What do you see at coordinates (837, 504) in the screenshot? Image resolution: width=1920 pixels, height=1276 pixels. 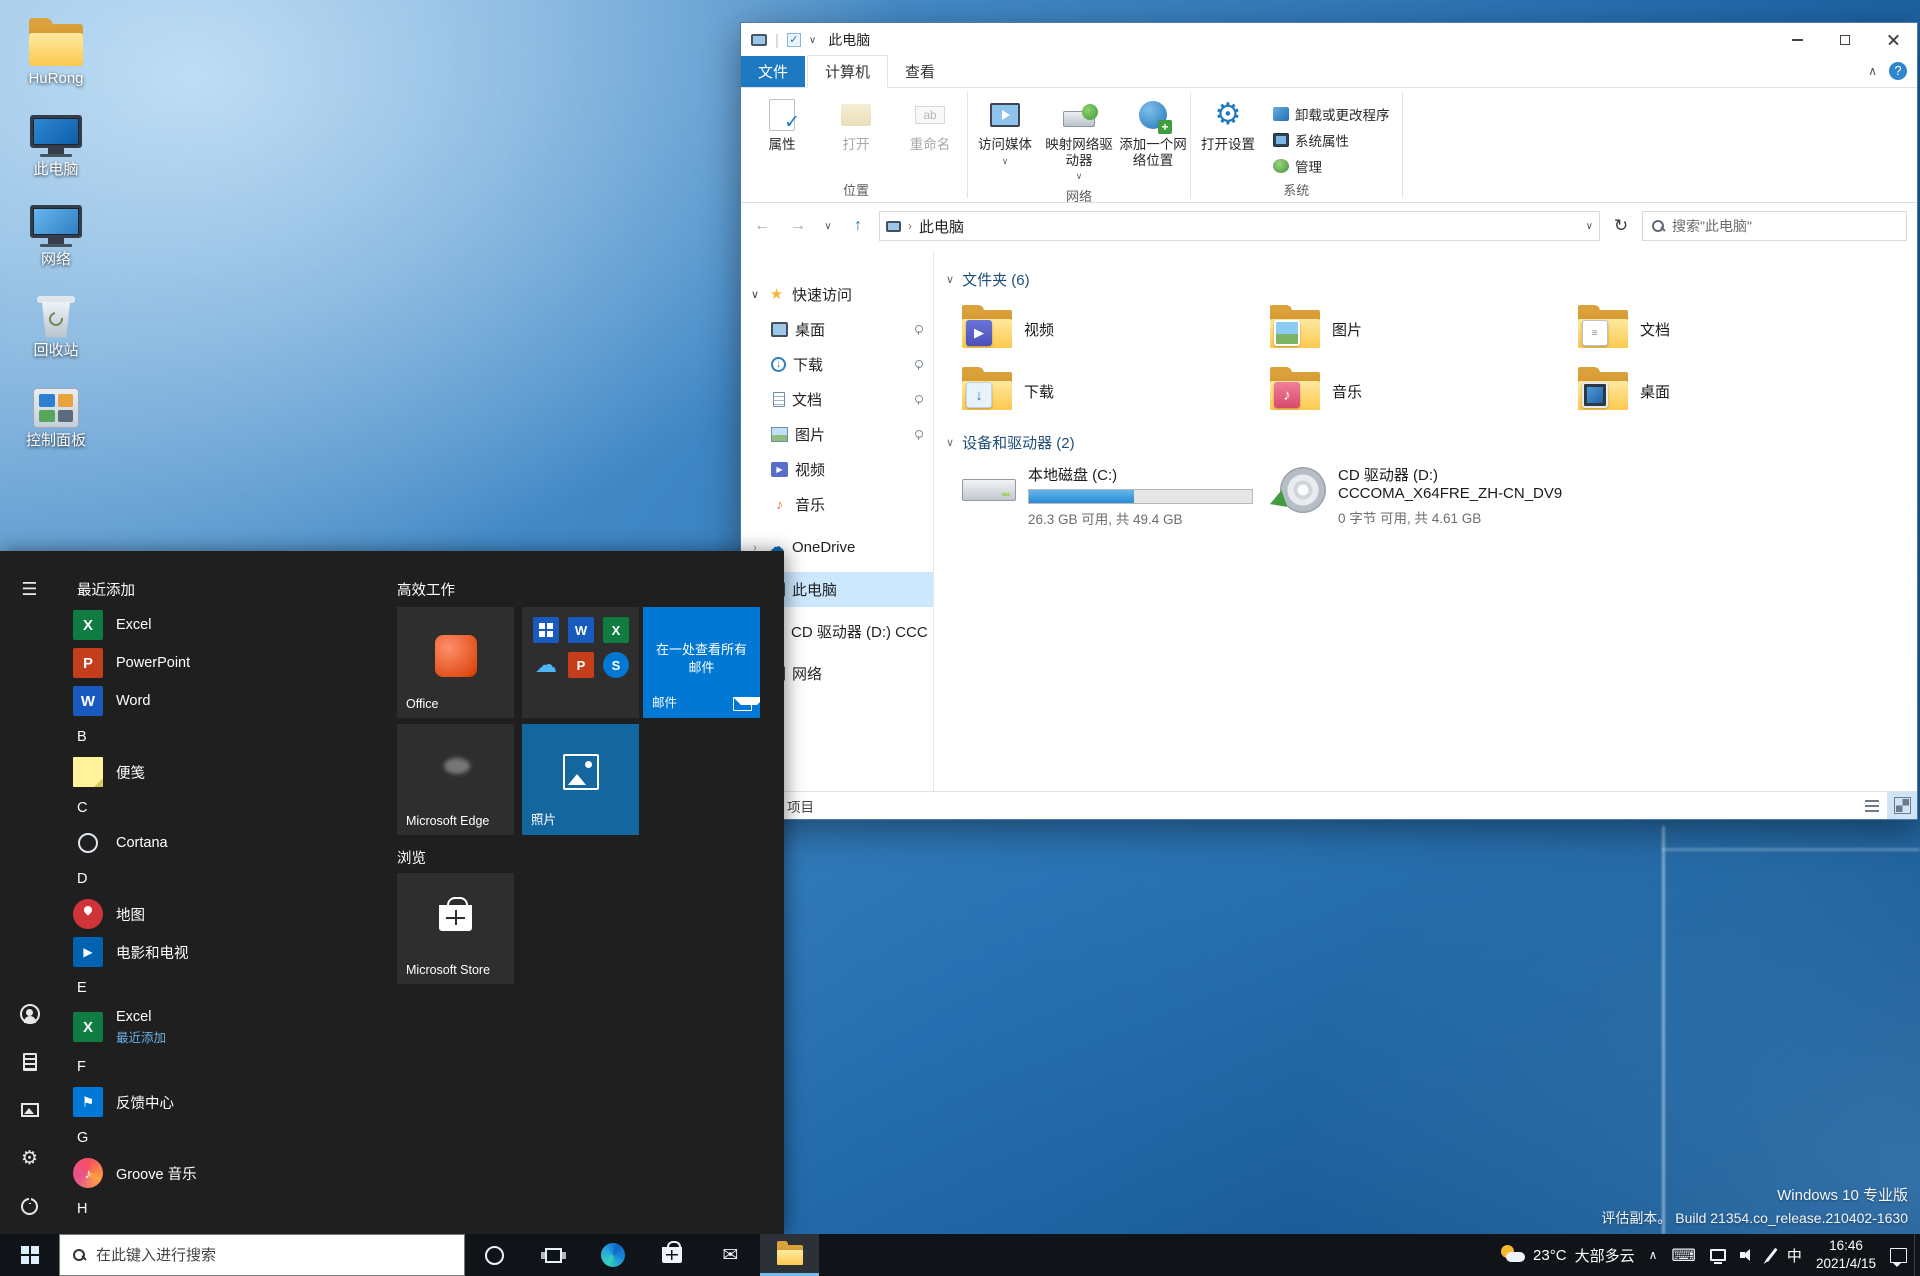 I see `nav-item-music: ♪ 音乐` at bounding box center [837, 504].